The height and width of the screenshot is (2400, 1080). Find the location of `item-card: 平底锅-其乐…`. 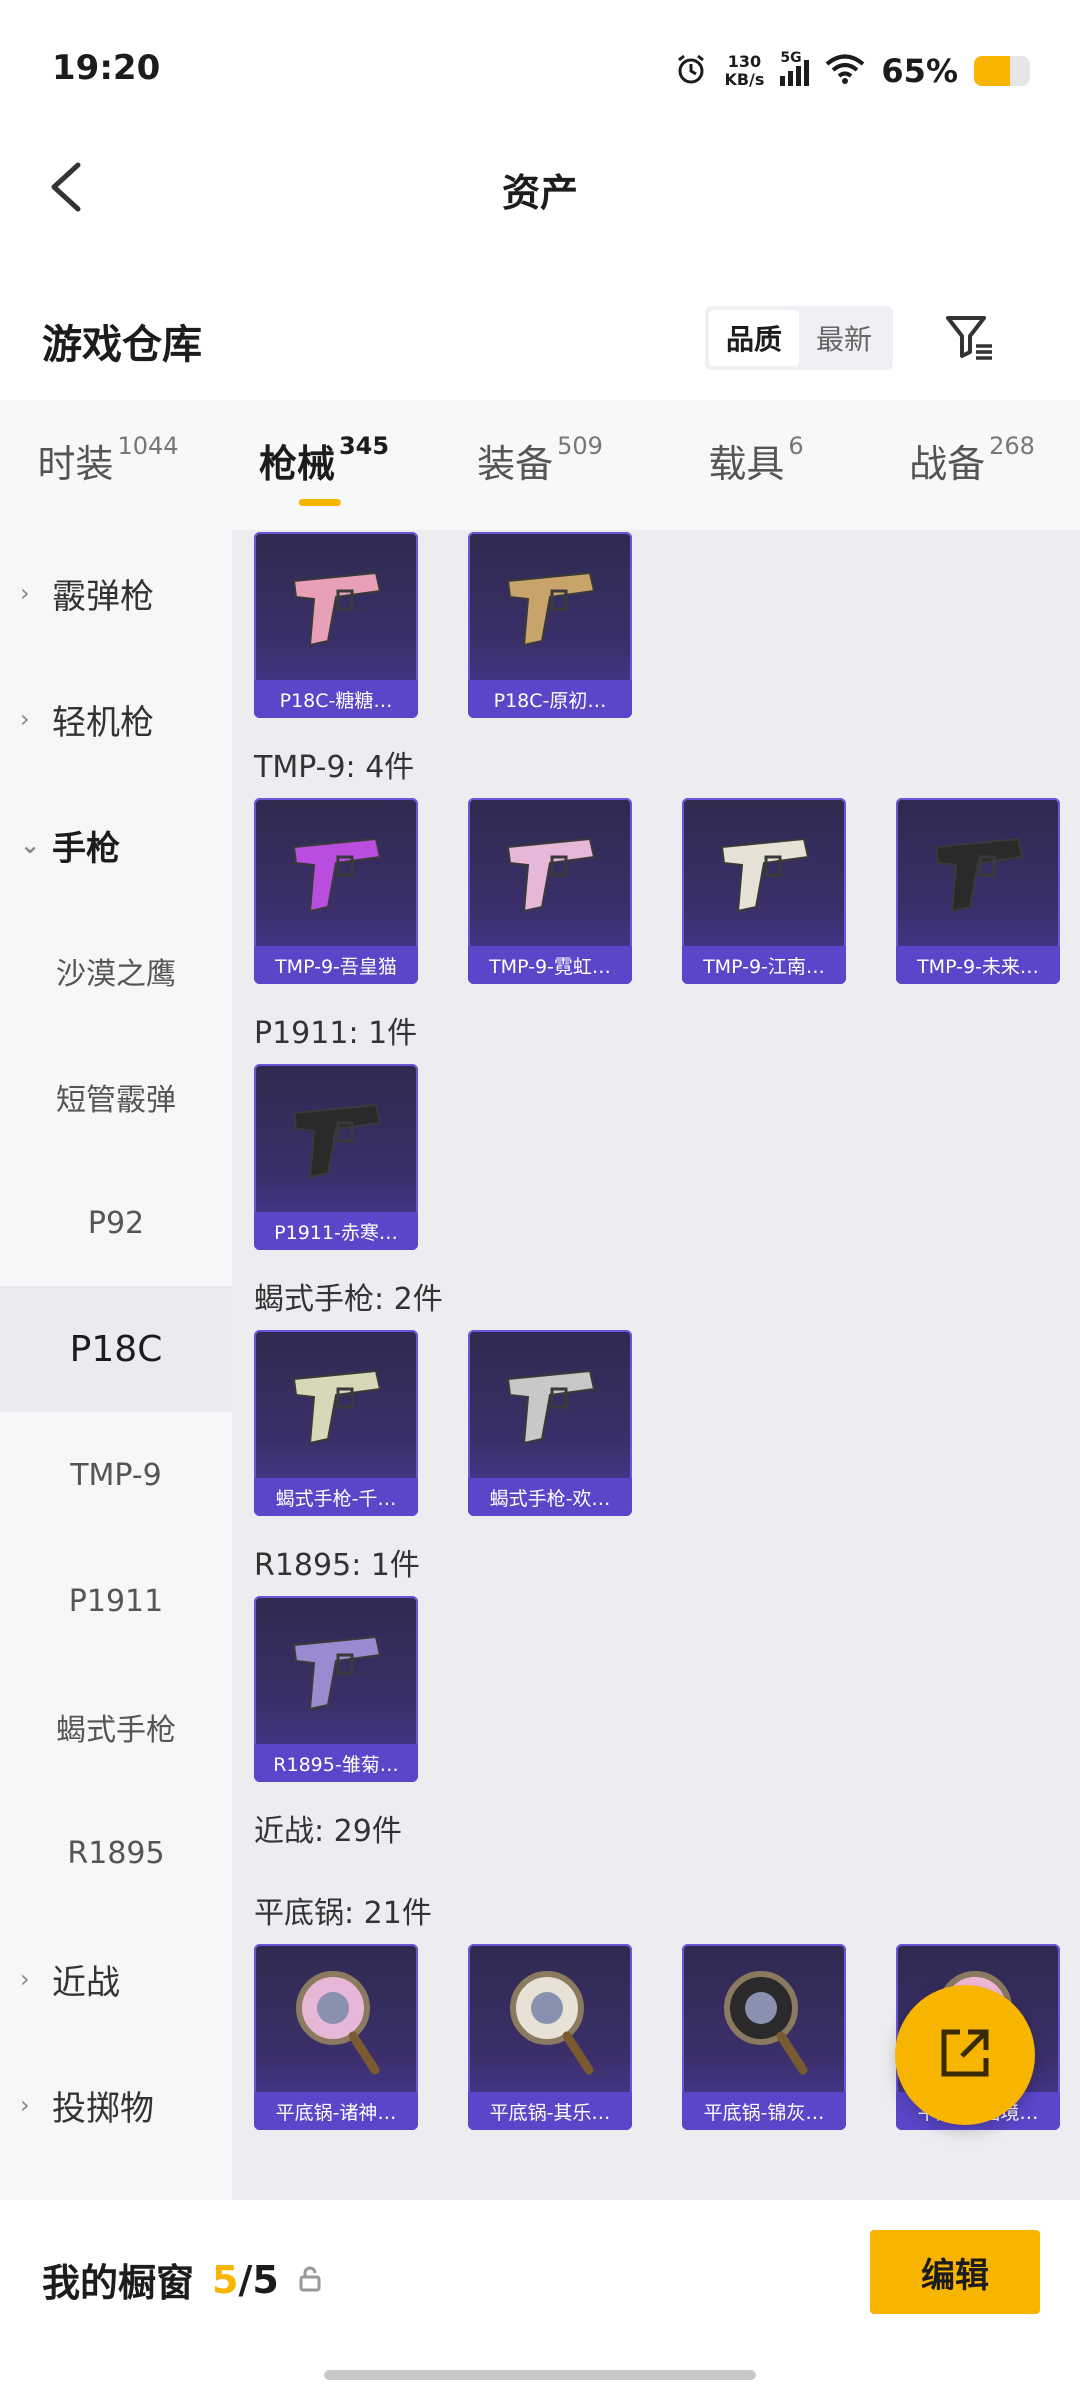

item-card: 平底锅-其乐… is located at coordinates (550, 2037).